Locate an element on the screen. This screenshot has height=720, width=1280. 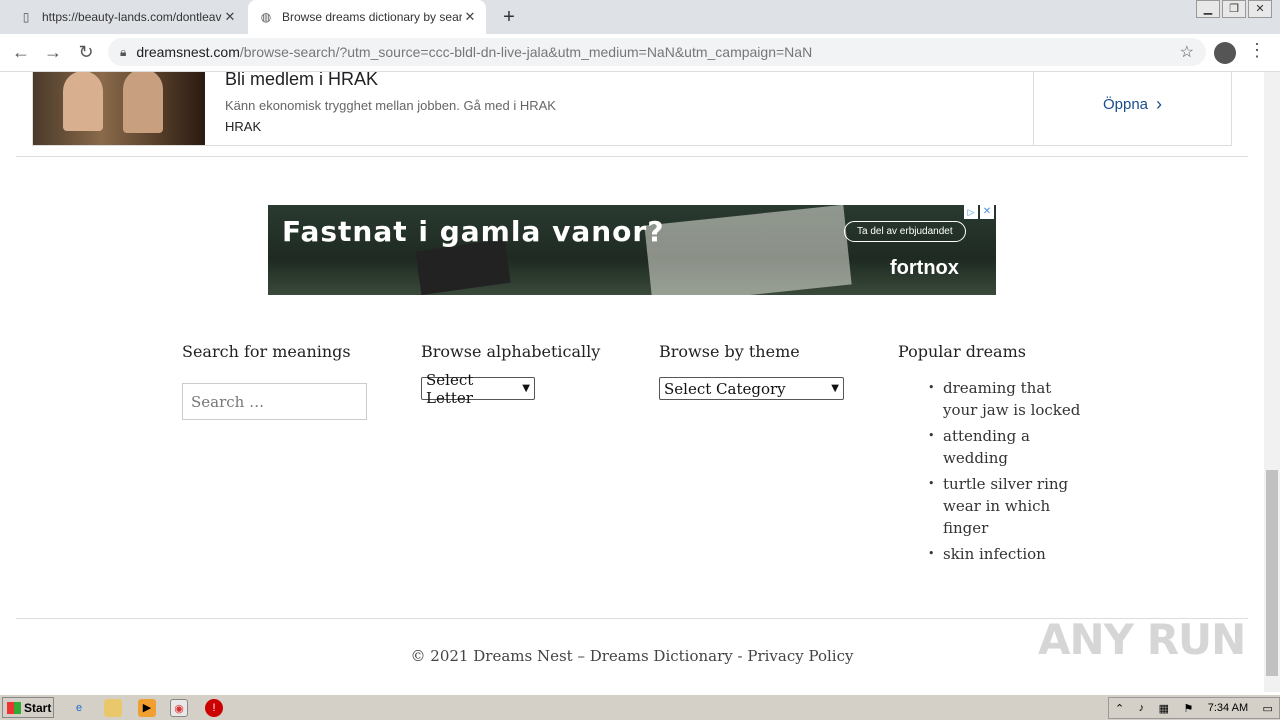
popular-dream-link: dreaming that your jaw is locked is located at coordinates (1008, 399).